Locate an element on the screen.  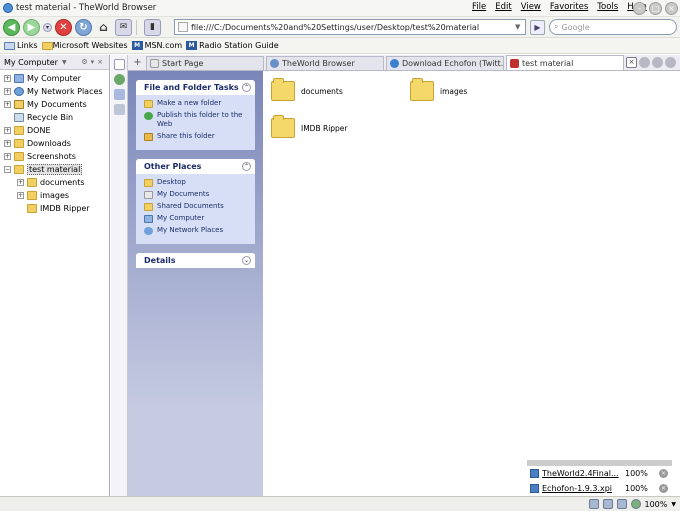
tree-node: + My Documents is located at coordinates (54, 104).